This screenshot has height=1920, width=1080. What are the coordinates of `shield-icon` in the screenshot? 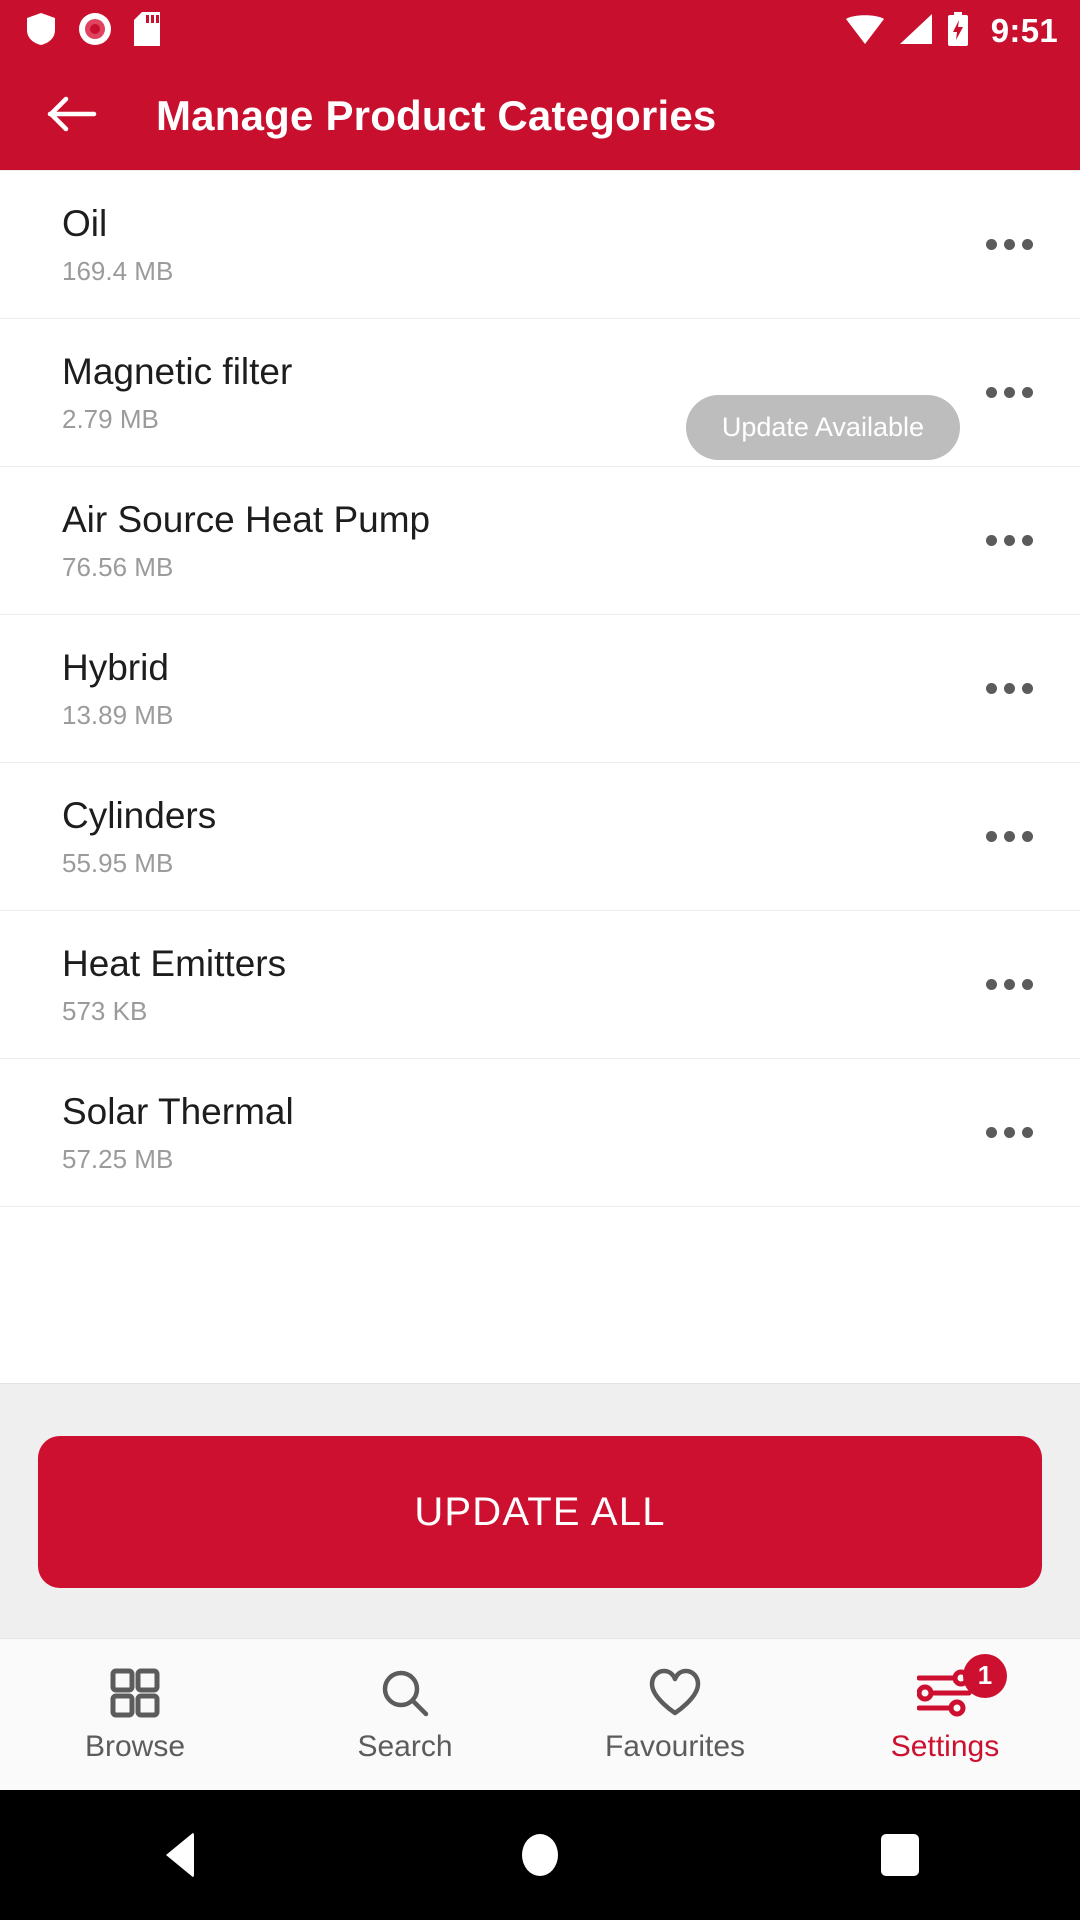 It's located at (41, 31).